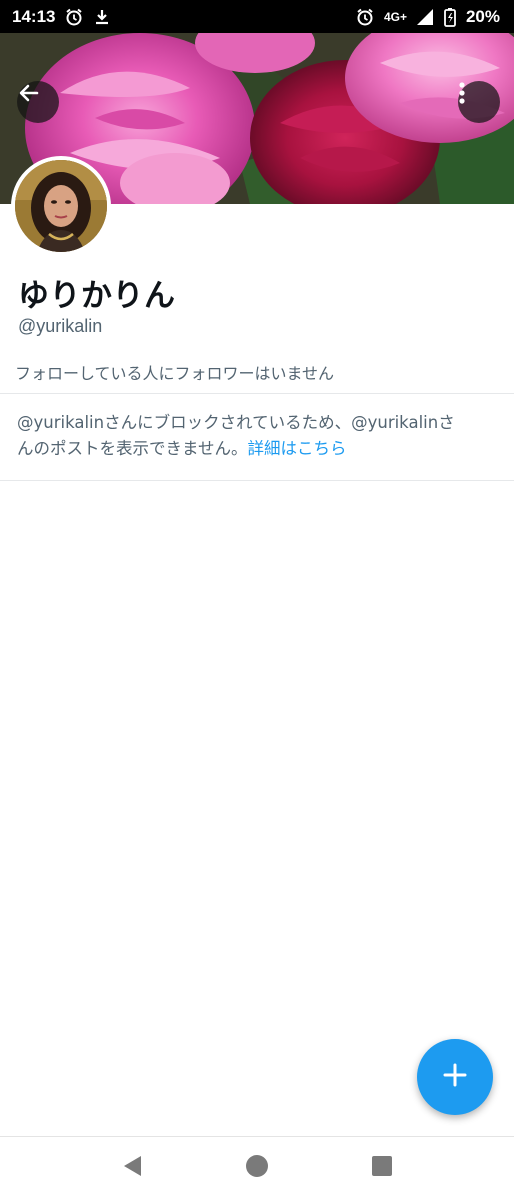 This screenshot has width=514, height=1199. I want to click on system-navigation-bar, so click(257, 1167).